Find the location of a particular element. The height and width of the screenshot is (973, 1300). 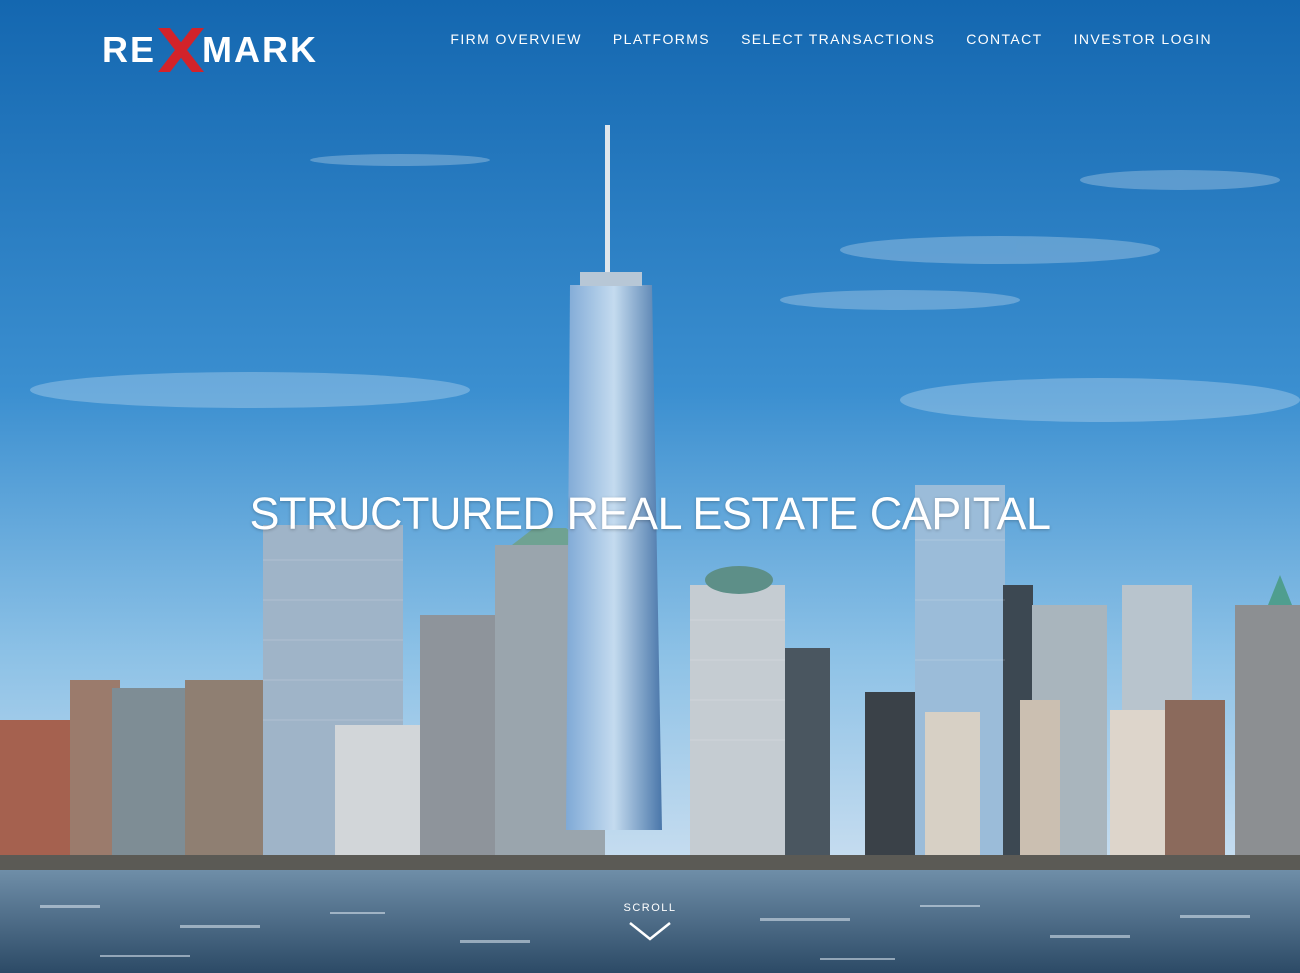

rexmark-logo: RE MARK is located at coordinates (232, 50).